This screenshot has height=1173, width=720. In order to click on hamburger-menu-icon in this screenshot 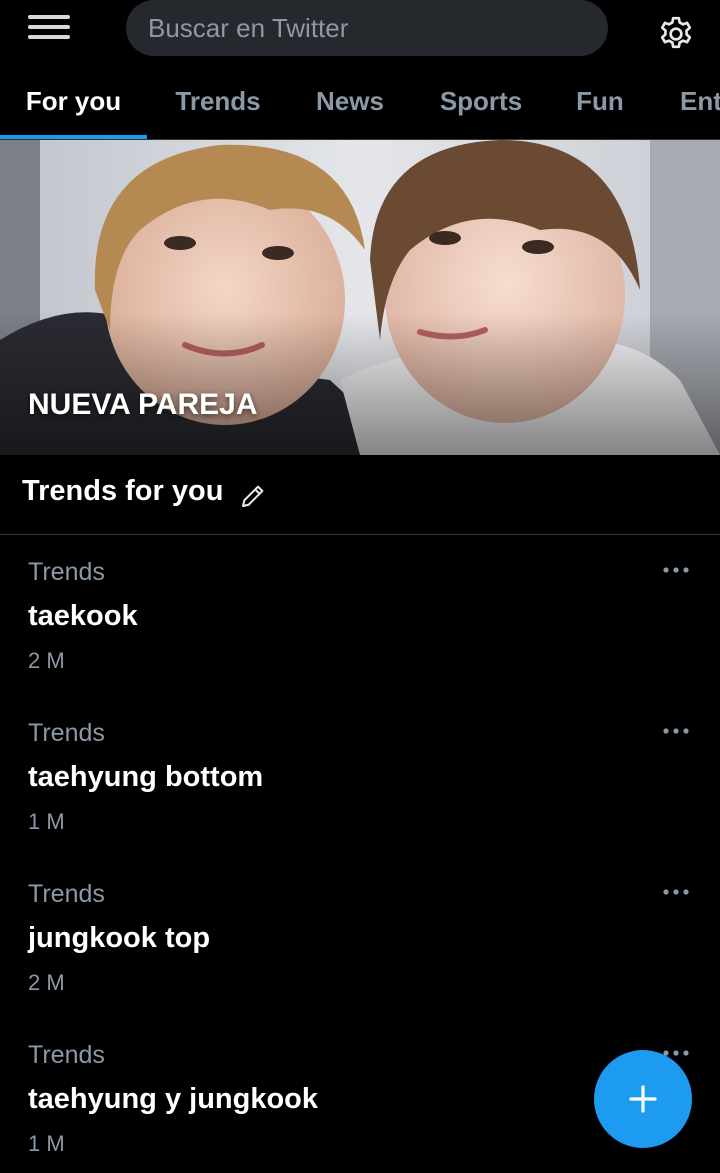, I will do `click(49, 27)`.